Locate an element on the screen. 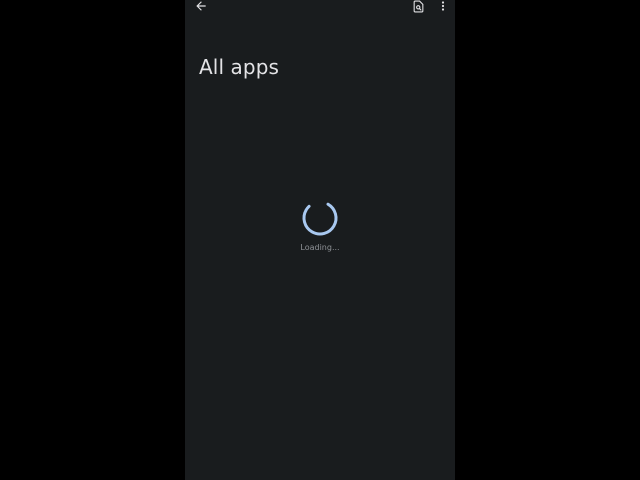 This screenshot has width=640, height=480. more-vert-icon is located at coordinates (443, 6).